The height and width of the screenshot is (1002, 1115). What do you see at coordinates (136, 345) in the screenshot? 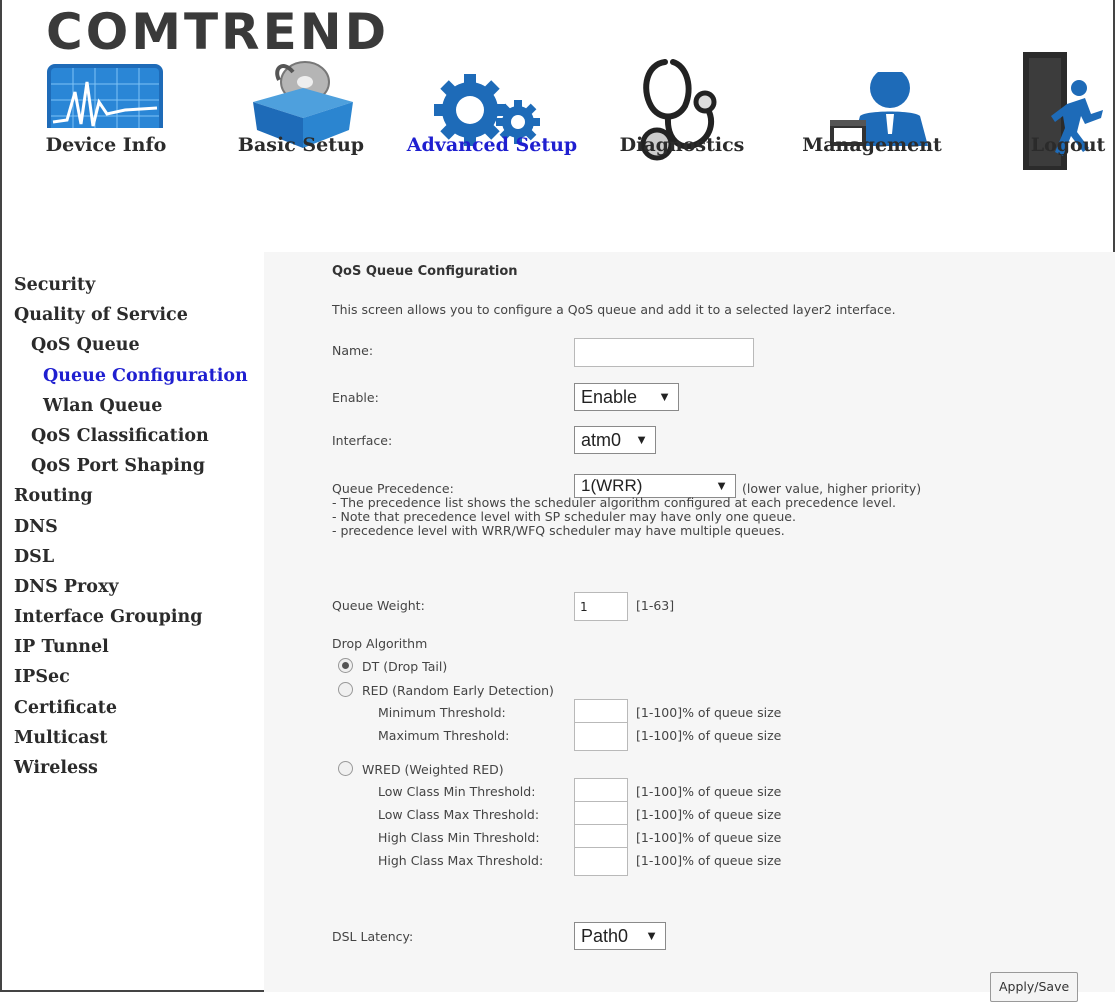
I see `sidebar-item-qos-queue: QoS Queue` at bounding box center [136, 345].